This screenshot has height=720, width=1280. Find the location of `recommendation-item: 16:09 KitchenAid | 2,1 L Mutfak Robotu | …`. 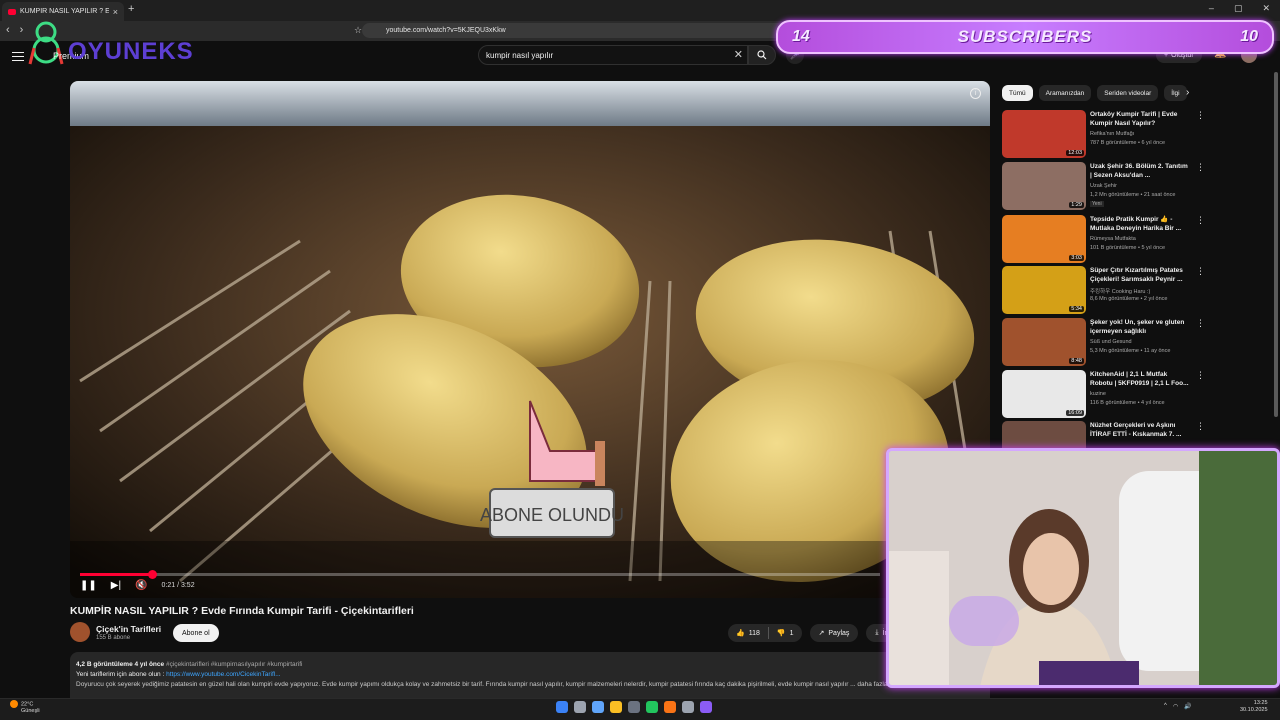

recommendation-item: 16:09 KitchenAid | 2,1 L Mutfak Robotu | … is located at coordinates (1103, 395).